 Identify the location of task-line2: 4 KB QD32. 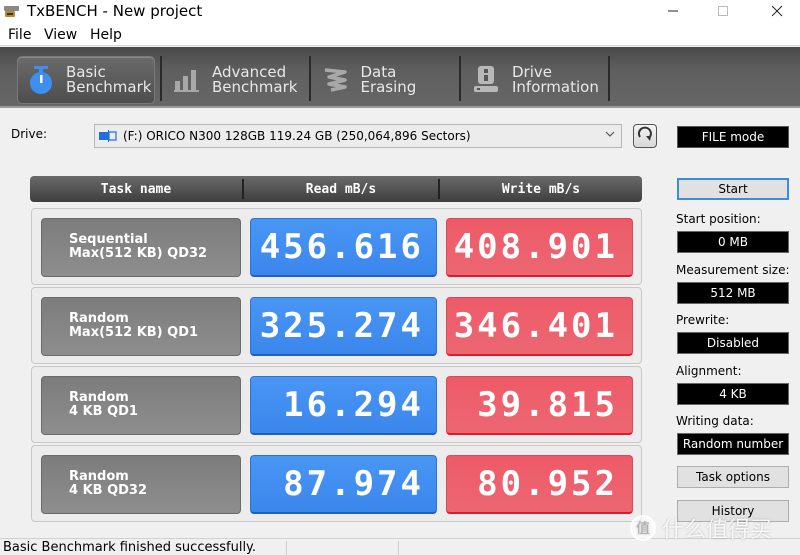
(108, 490).